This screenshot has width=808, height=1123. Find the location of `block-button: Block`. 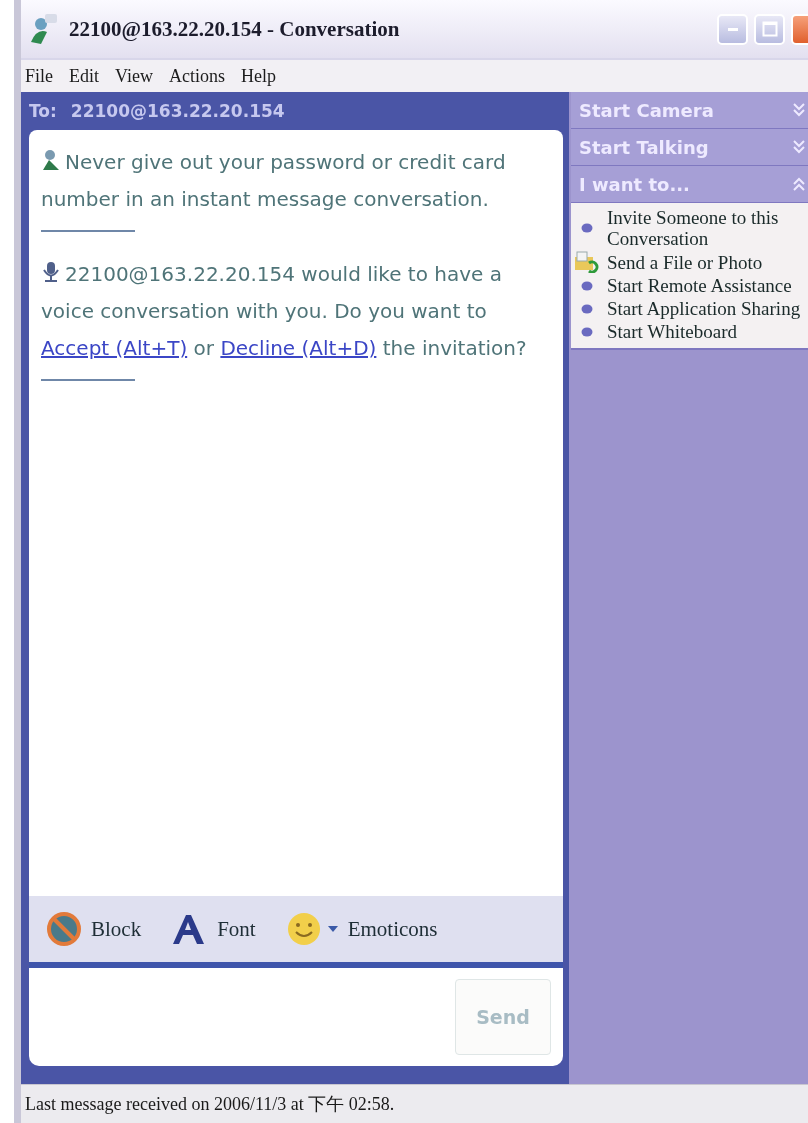

block-button: Block is located at coordinates (94, 929).